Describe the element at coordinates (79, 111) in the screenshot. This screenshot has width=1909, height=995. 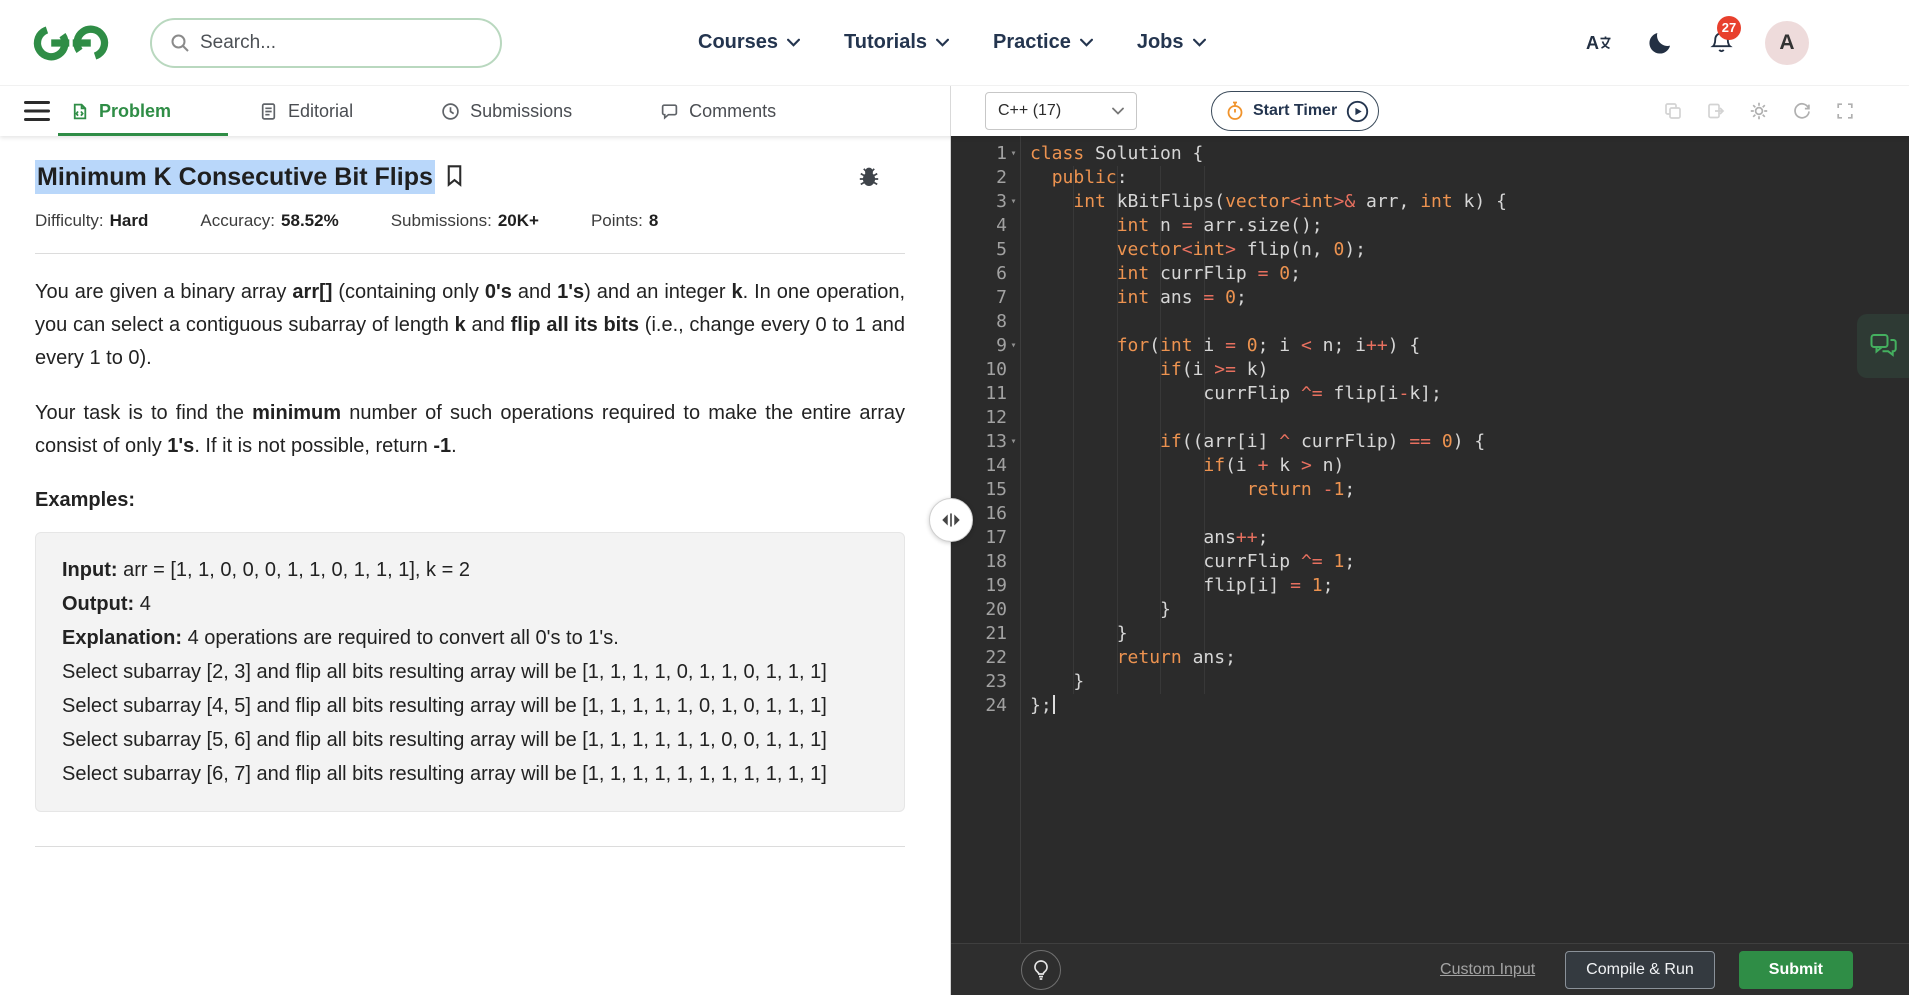
I see `problem-icon` at that location.